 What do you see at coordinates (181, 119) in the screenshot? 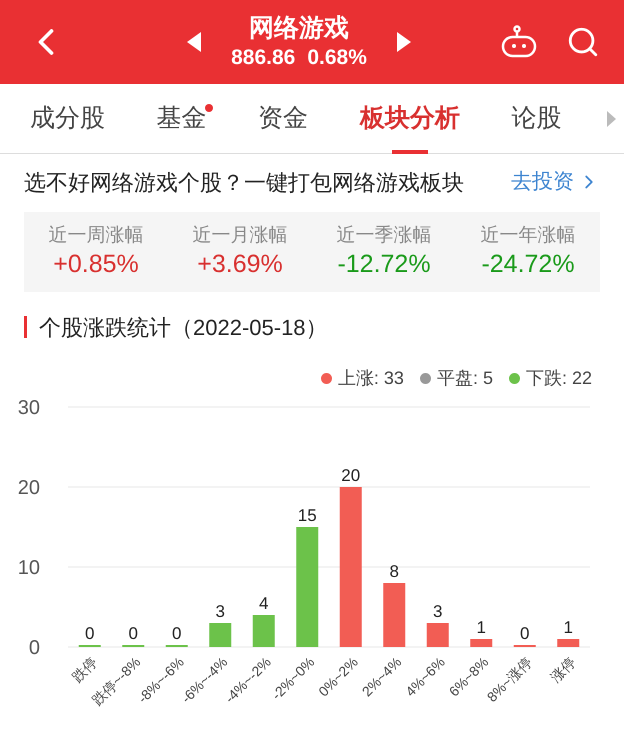
I see `tab: 基金` at bounding box center [181, 119].